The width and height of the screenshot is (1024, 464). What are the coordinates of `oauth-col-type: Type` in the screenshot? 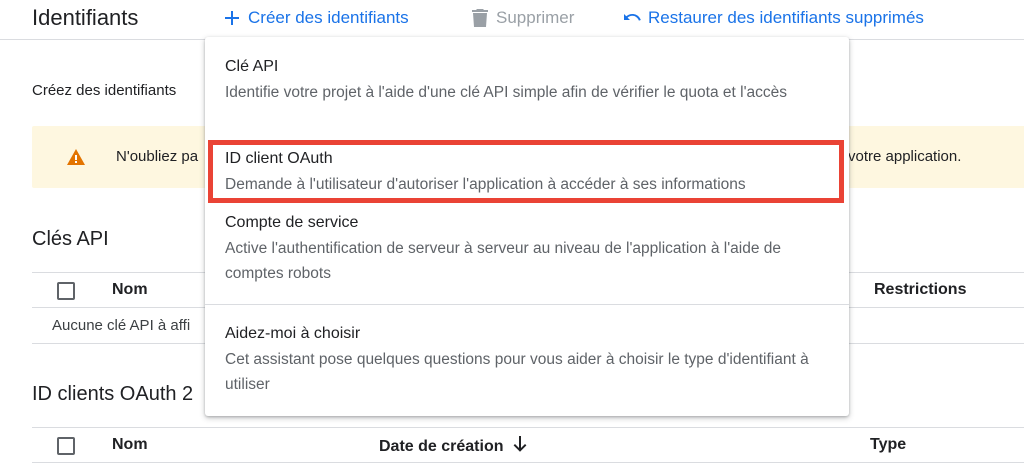 It's located at (888, 445).